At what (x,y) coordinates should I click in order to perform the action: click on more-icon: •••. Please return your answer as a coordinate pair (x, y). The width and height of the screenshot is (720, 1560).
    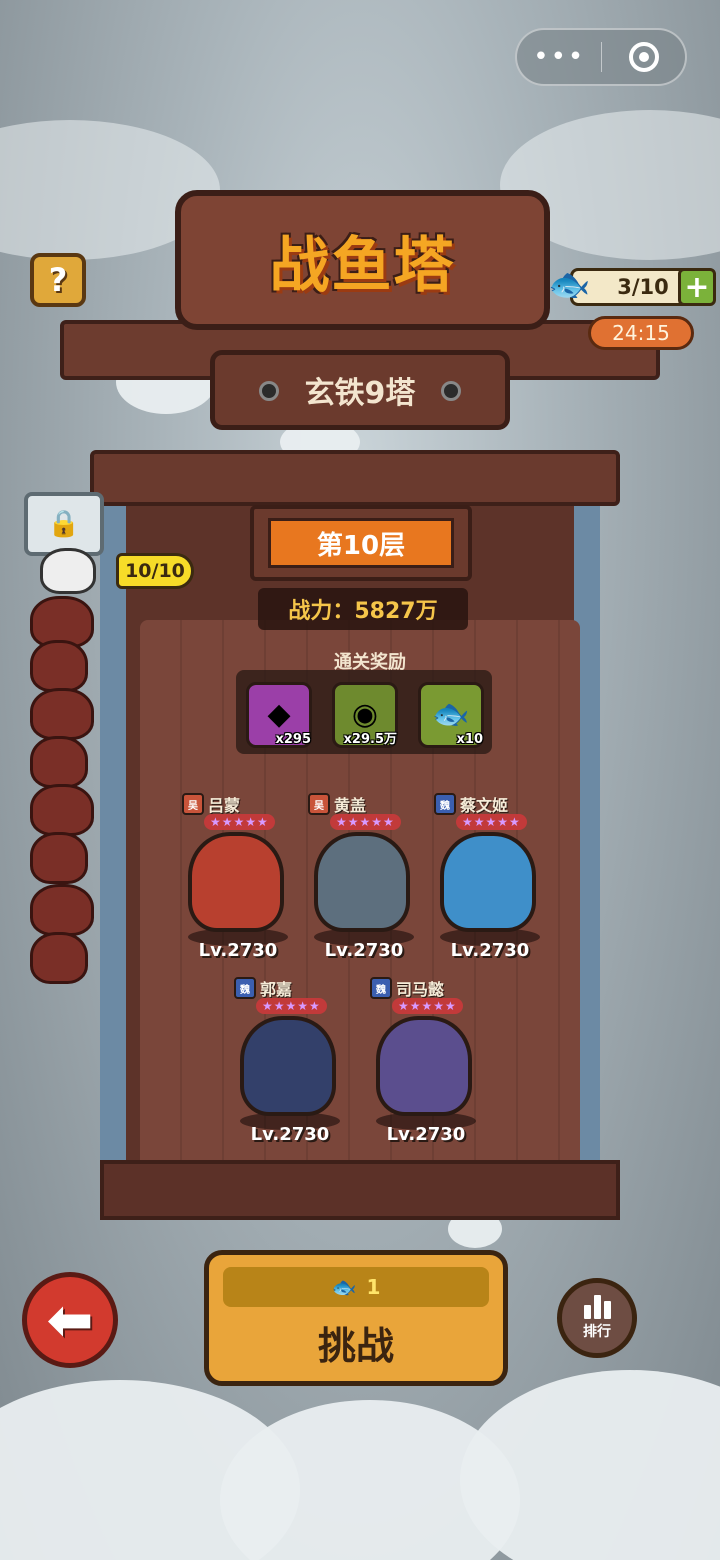
    Looking at the image, I should click on (559, 57).